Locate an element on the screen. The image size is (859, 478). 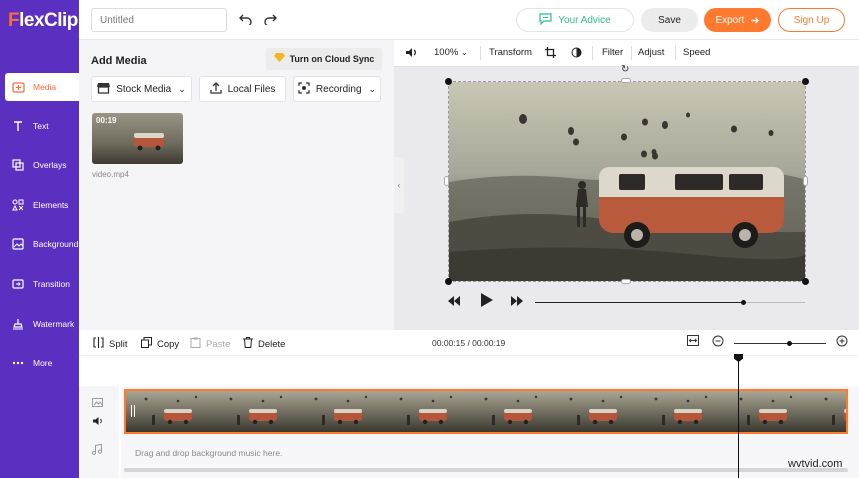
redo-icon is located at coordinates (270, 20).